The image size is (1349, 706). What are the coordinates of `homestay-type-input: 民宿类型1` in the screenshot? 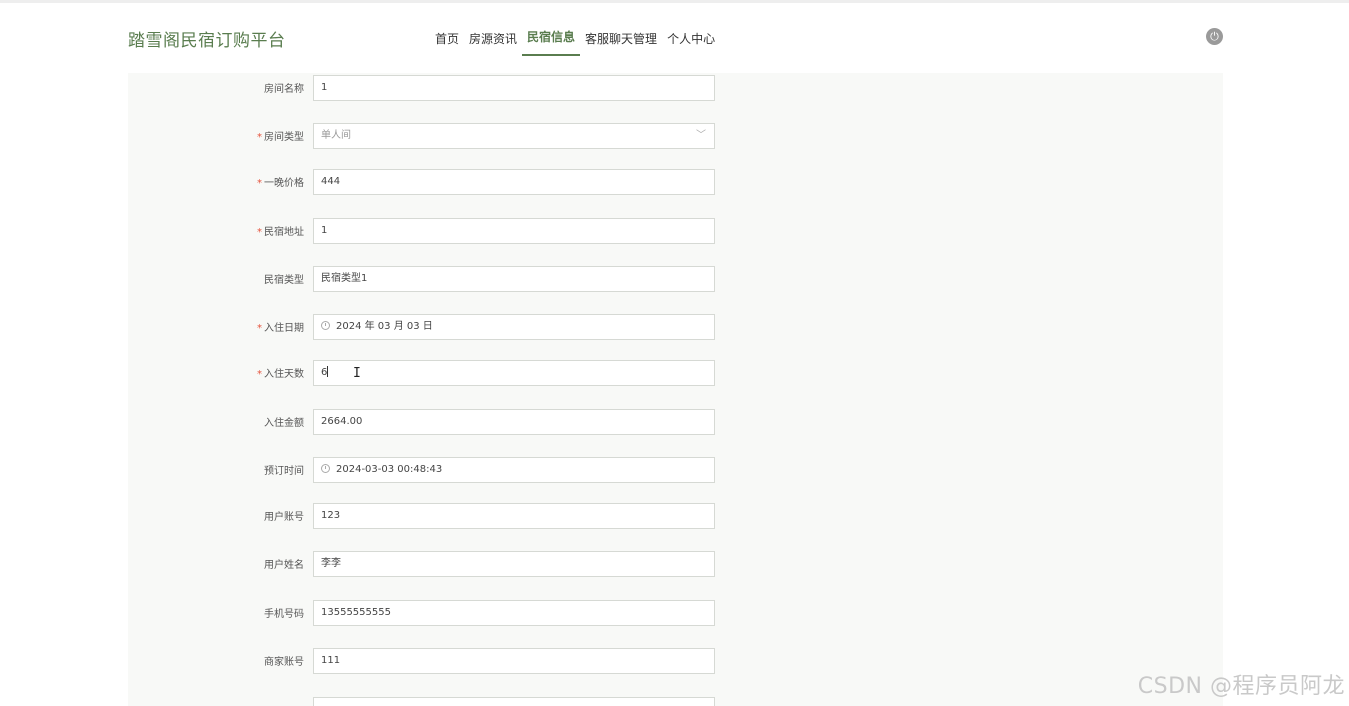 It's located at (514, 279).